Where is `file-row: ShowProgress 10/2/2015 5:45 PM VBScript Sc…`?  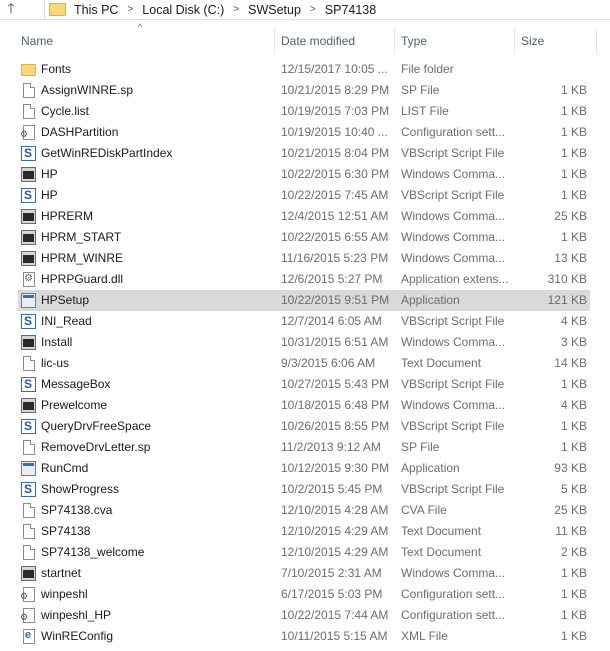
file-row: ShowProgress 10/2/2015 5:45 PM VBScript Sc… is located at coordinates (304, 489).